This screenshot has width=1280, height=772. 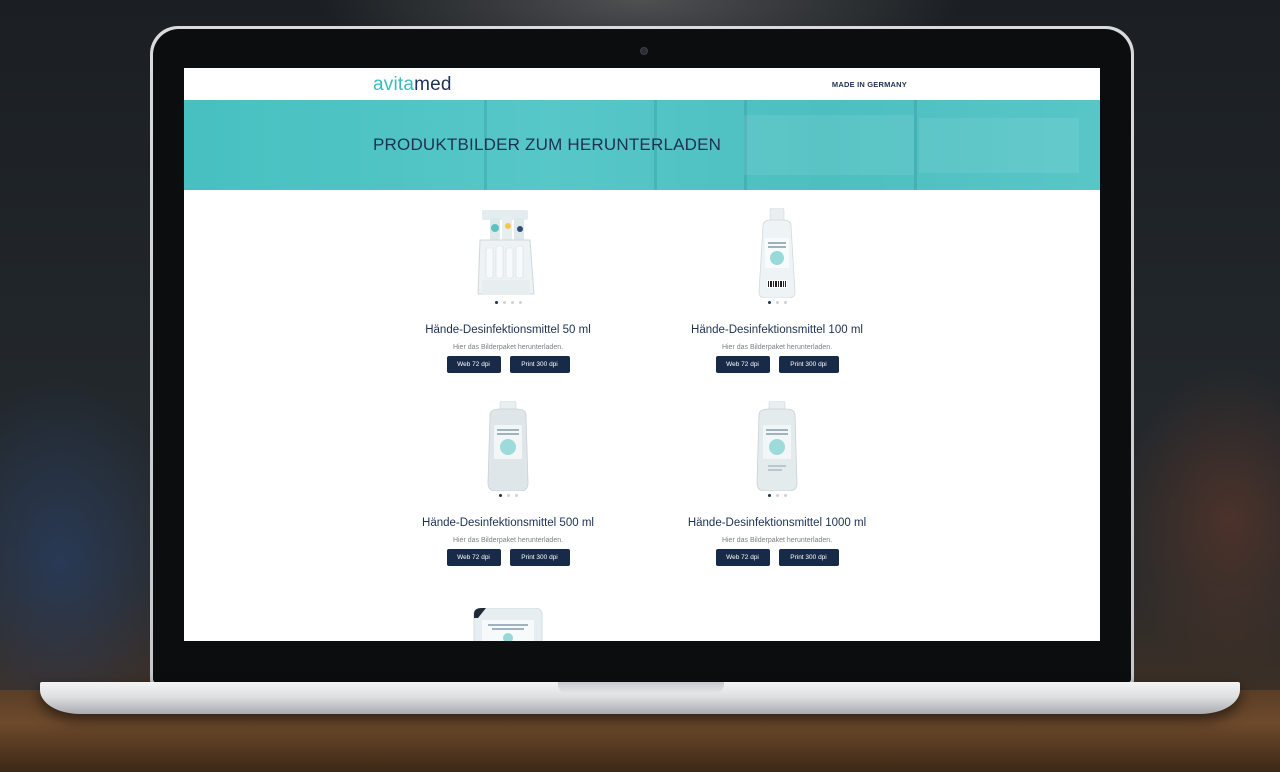 What do you see at coordinates (642, 84) in the screenshot?
I see `site-header: avitamed MADE IN GERMANY` at bounding box center [642, 84].